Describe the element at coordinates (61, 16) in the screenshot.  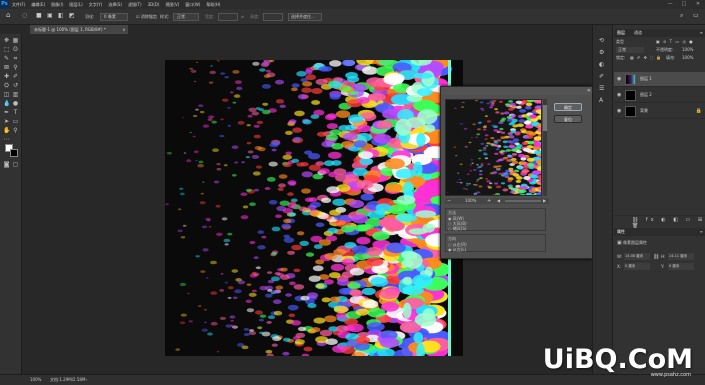
I see `subtract-selection-icon: ◧` at that location.